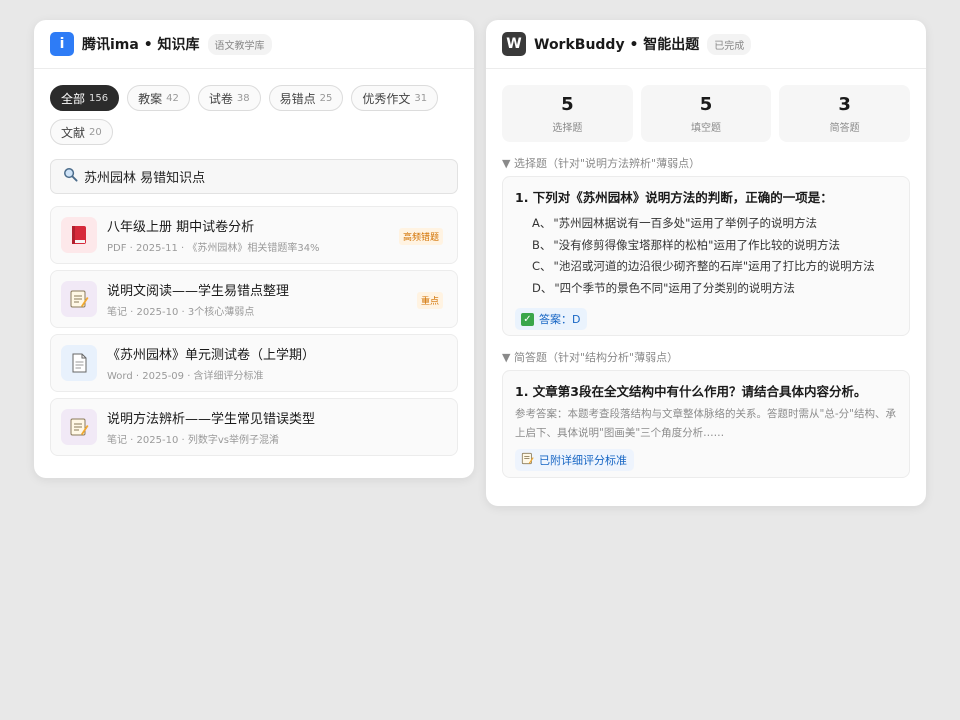 The height and width of the screenshot is (720, 960). Describe the element at coordinates (141, 45) in the screenshot. I see `app-title: 腾讯ima • 知识库` at that location.